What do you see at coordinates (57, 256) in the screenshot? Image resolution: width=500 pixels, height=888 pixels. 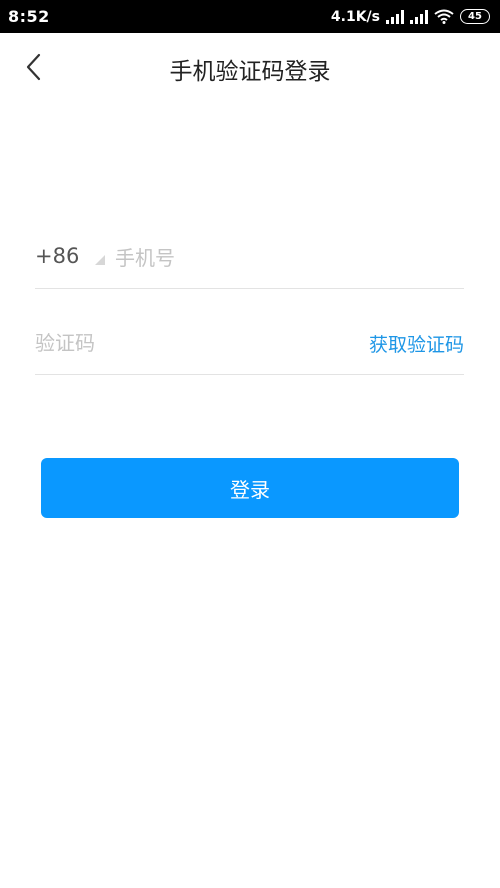 I see `country-code-label: +86` at bounding box center [57, 256].